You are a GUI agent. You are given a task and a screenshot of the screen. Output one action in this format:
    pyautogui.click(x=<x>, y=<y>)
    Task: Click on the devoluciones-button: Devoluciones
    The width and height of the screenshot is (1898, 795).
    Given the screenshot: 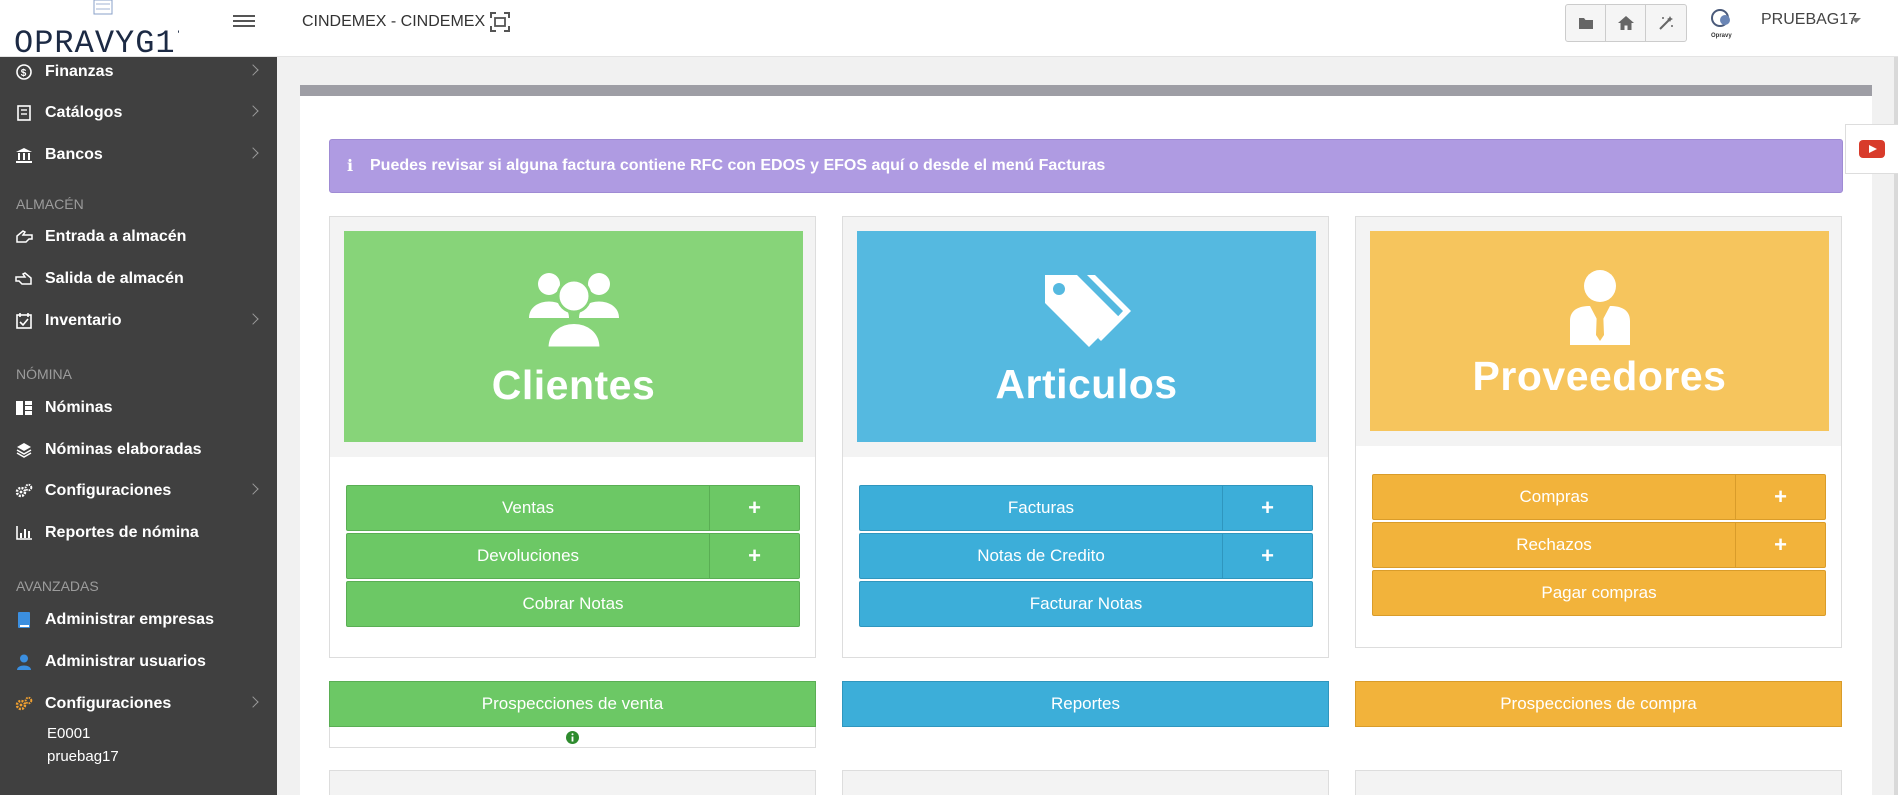 What is the action you would take?
    pyautogui.click(x=528, y=556)
    